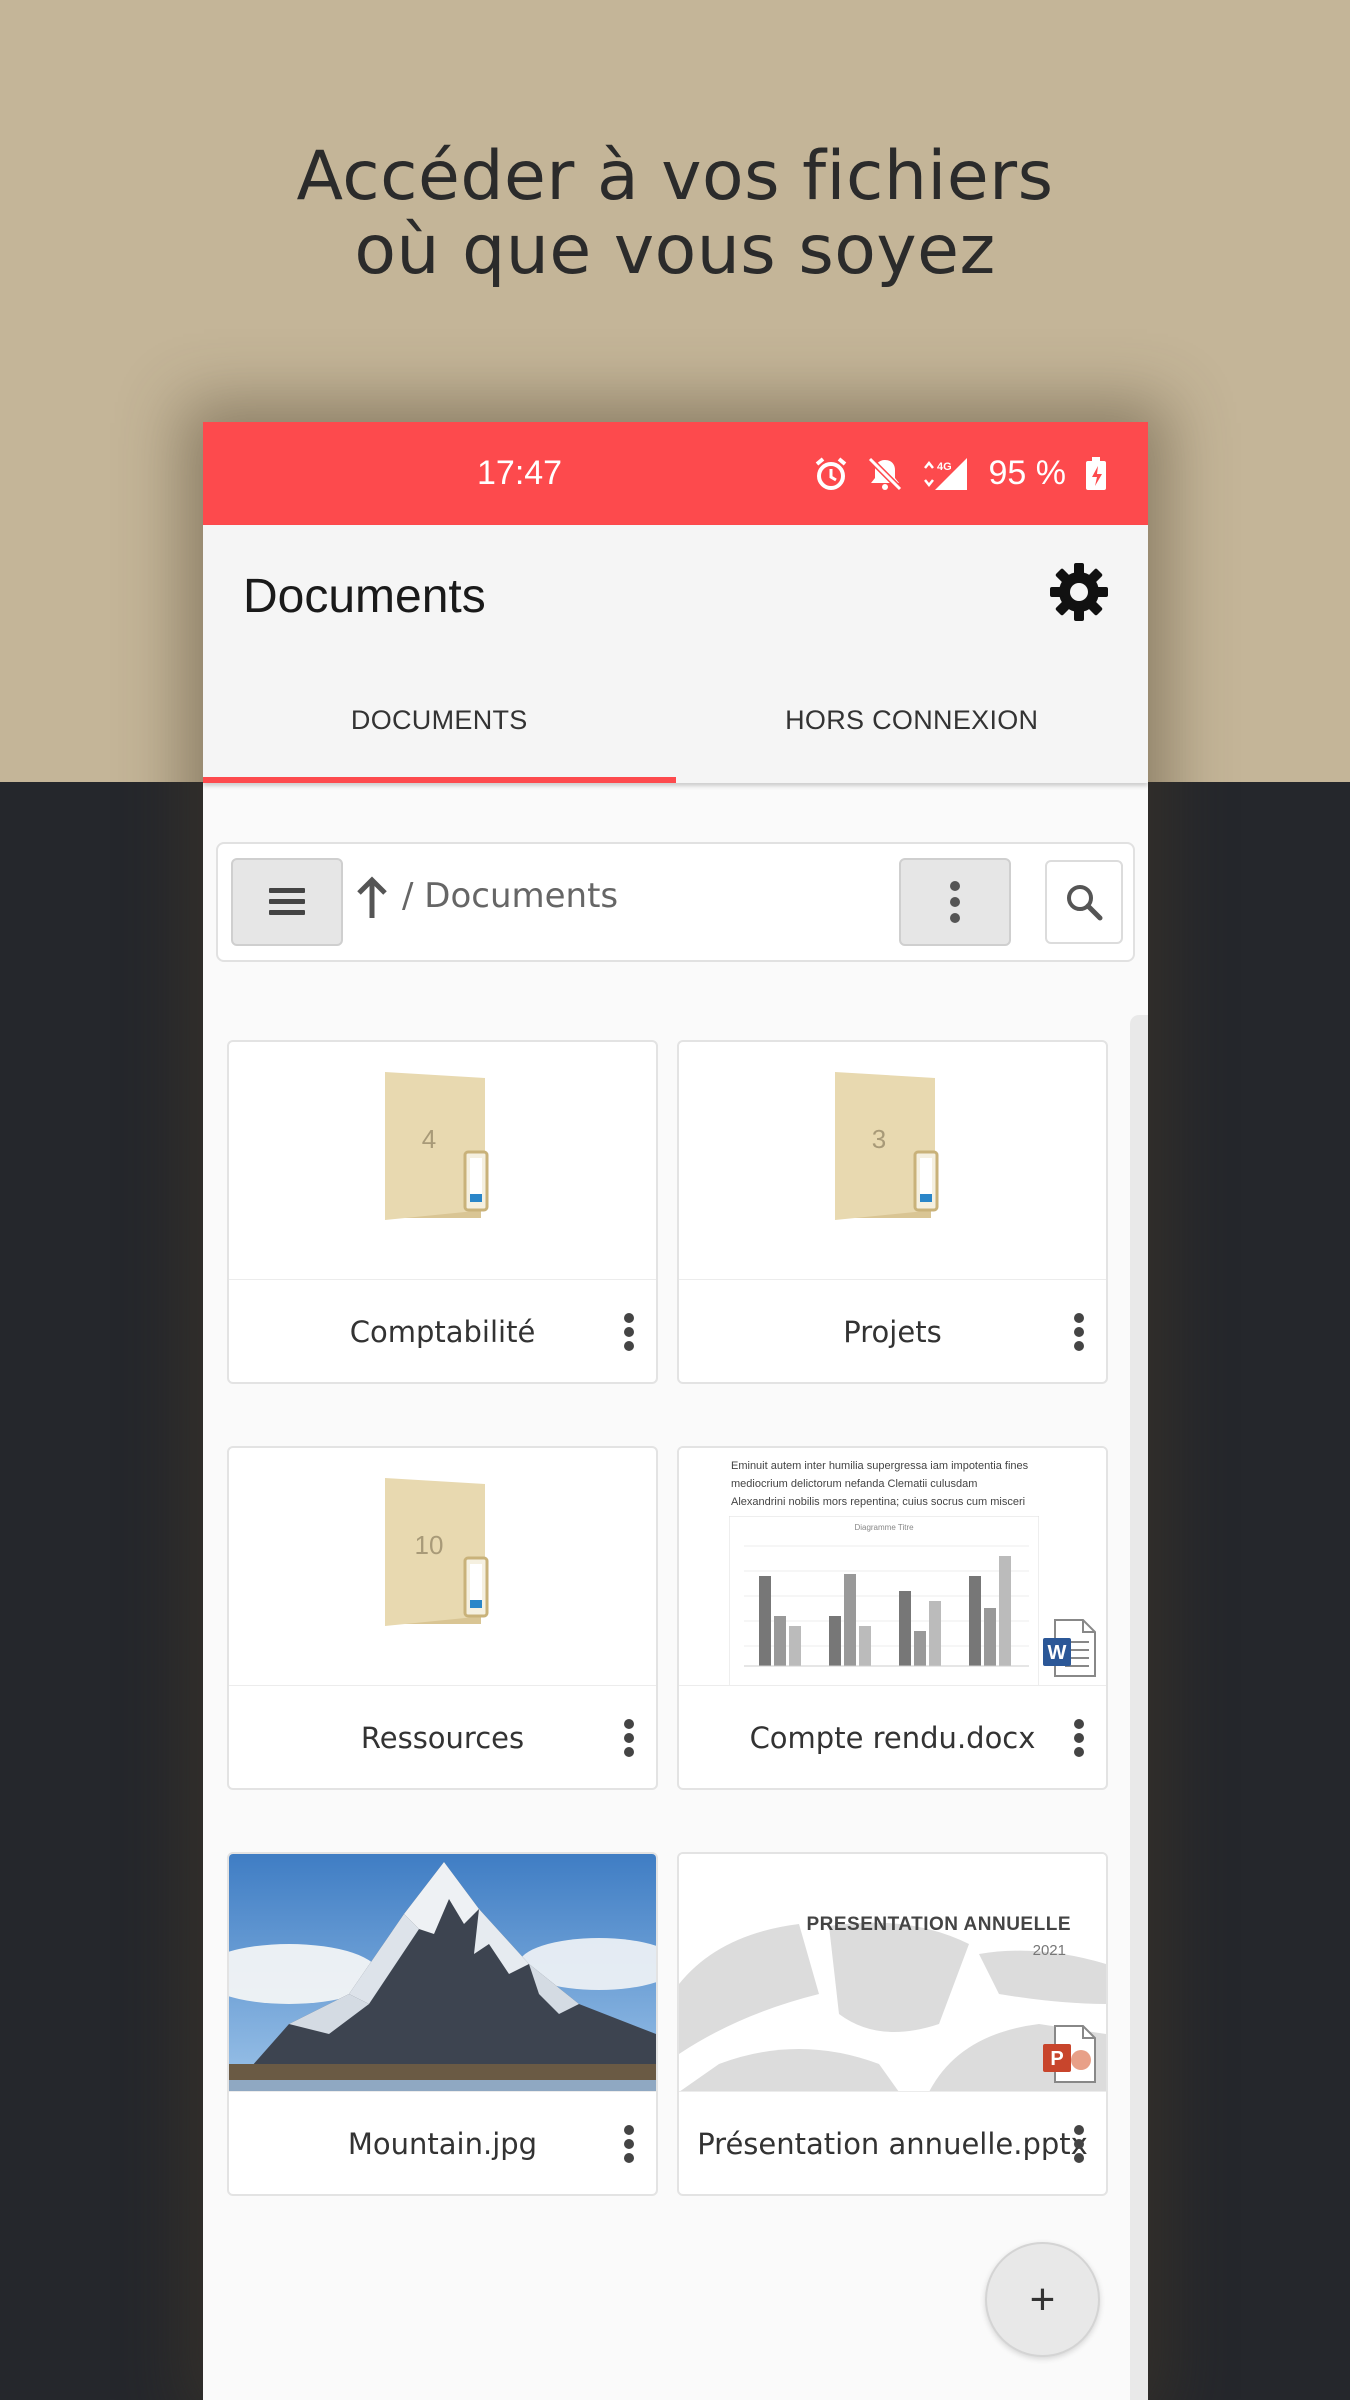  What do you see at coordinates (938, 1924) in the screenshot?
I see `ppt-preview-title: PRESENTATION ANNUELLE` at bounding box center [938, 1924].